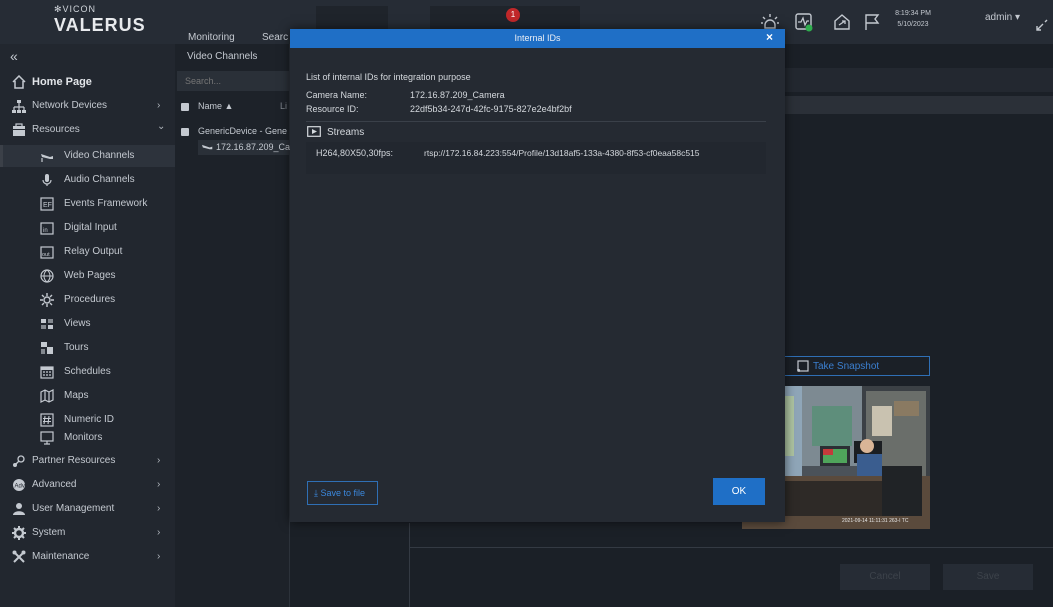 This screenshot has height=607, width=1053. Describe the element at coordinates (99, 179) in the screenshot. I see `sidebar-item-label: Audio Channels` at that location.